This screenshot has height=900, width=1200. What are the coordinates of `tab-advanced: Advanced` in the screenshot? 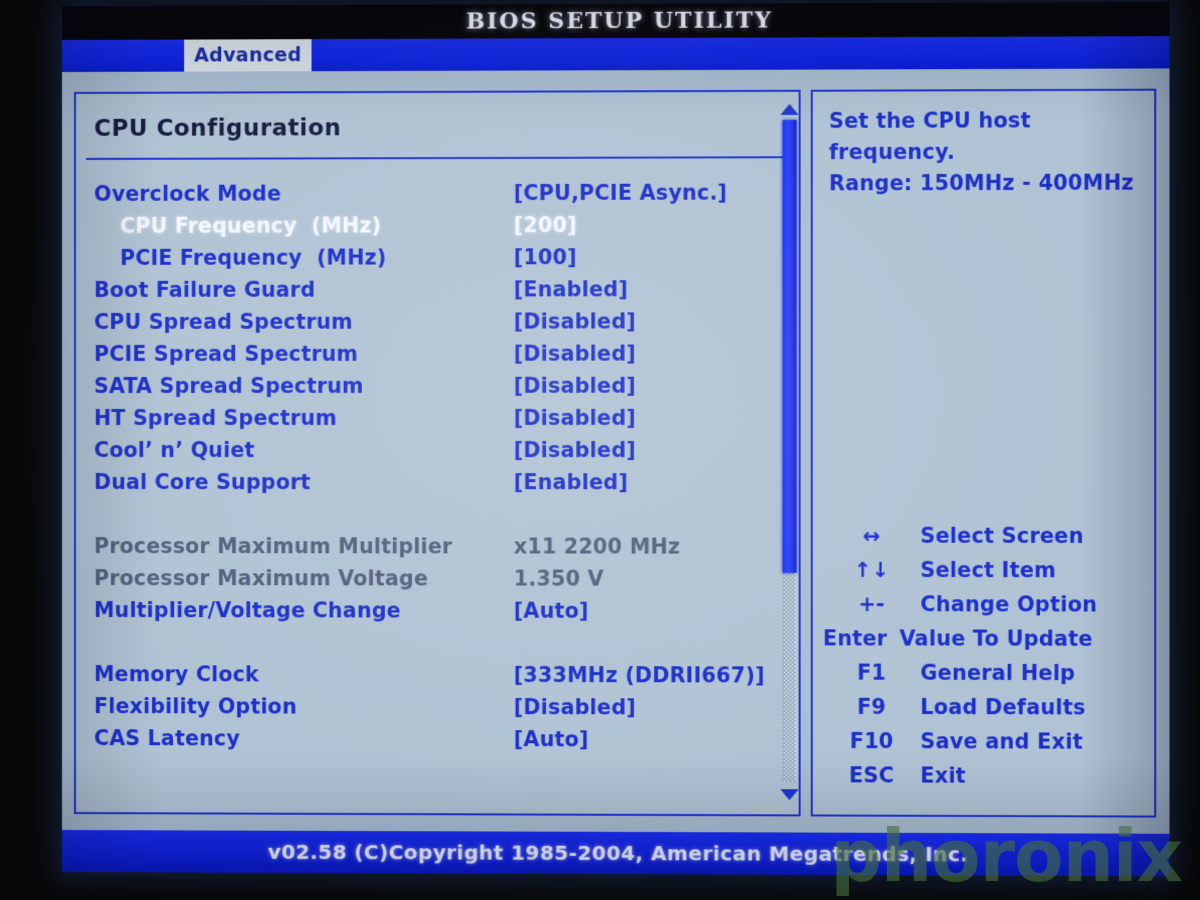 It's located at (248, 55).